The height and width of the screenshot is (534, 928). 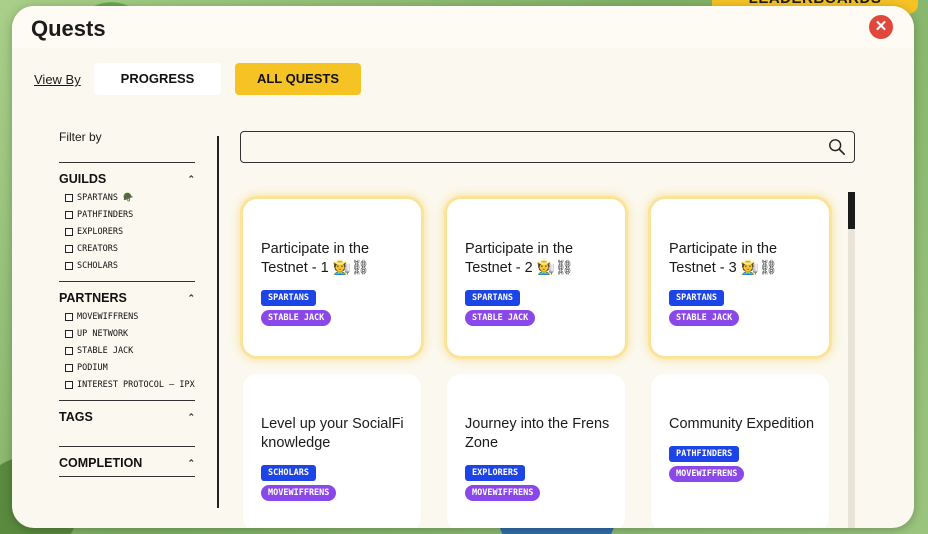 I want to click on scrollbar-track, so click(x=851, y=360).